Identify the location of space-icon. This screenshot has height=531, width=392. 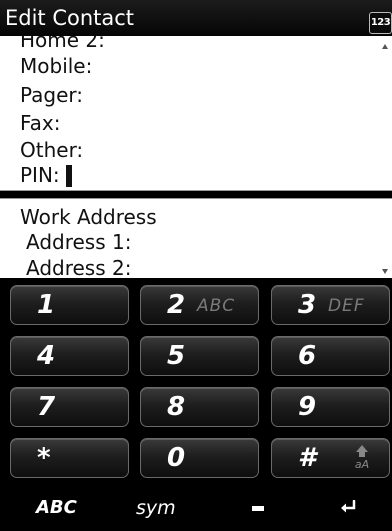
(258, 508).